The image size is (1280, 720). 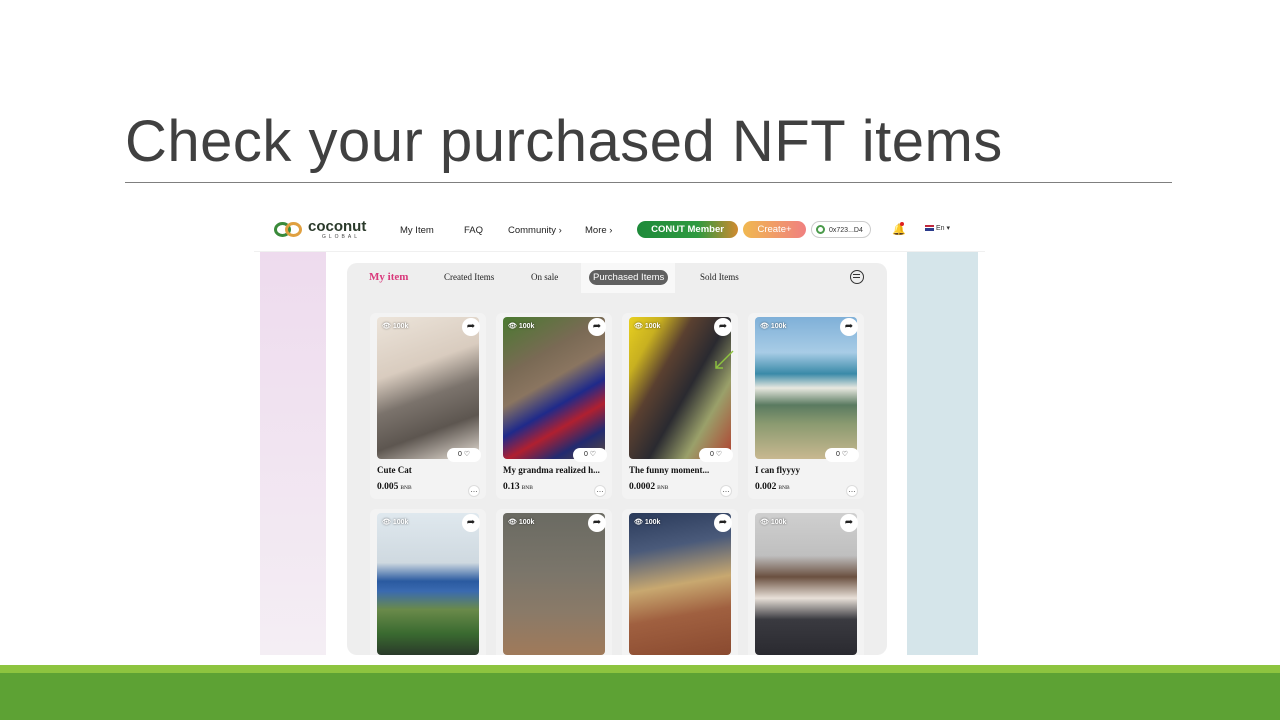 I want to click on wallet-address-button: 0x723...D4, so click(x=841, y=229).